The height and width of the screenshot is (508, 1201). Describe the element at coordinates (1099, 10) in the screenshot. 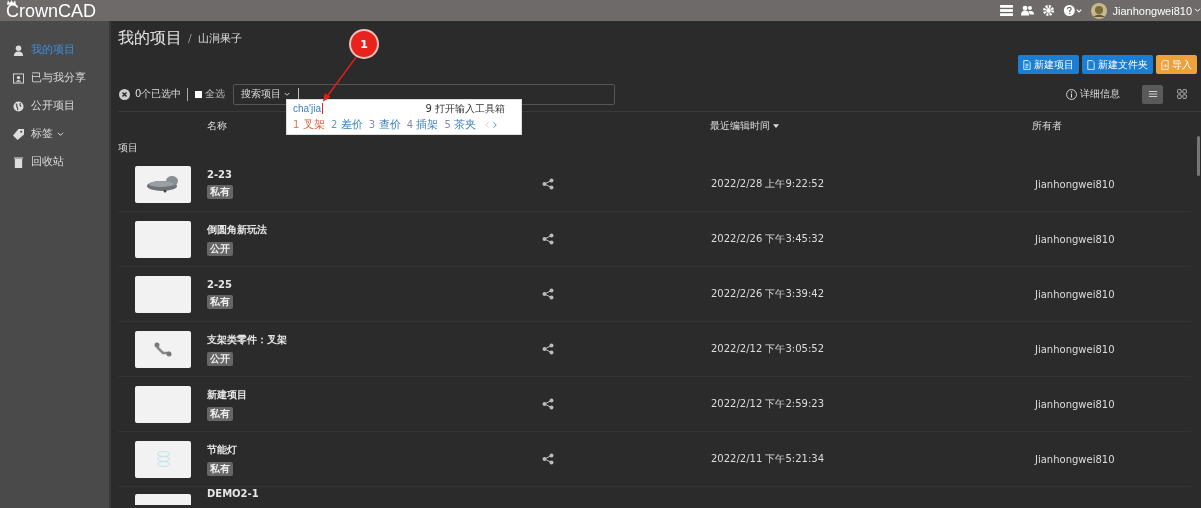

I see `avatar-icon` at that location.